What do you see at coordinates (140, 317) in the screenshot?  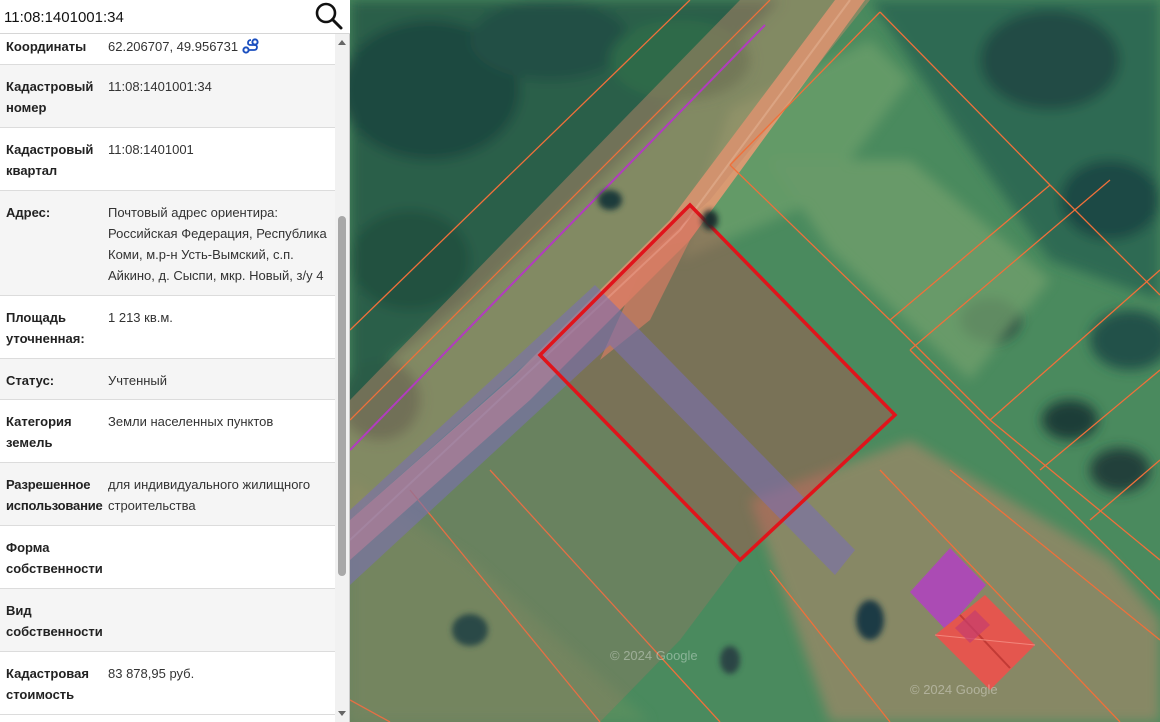 I see `info-value: 1 213 кв.м.` at bounding box center [140, 317].